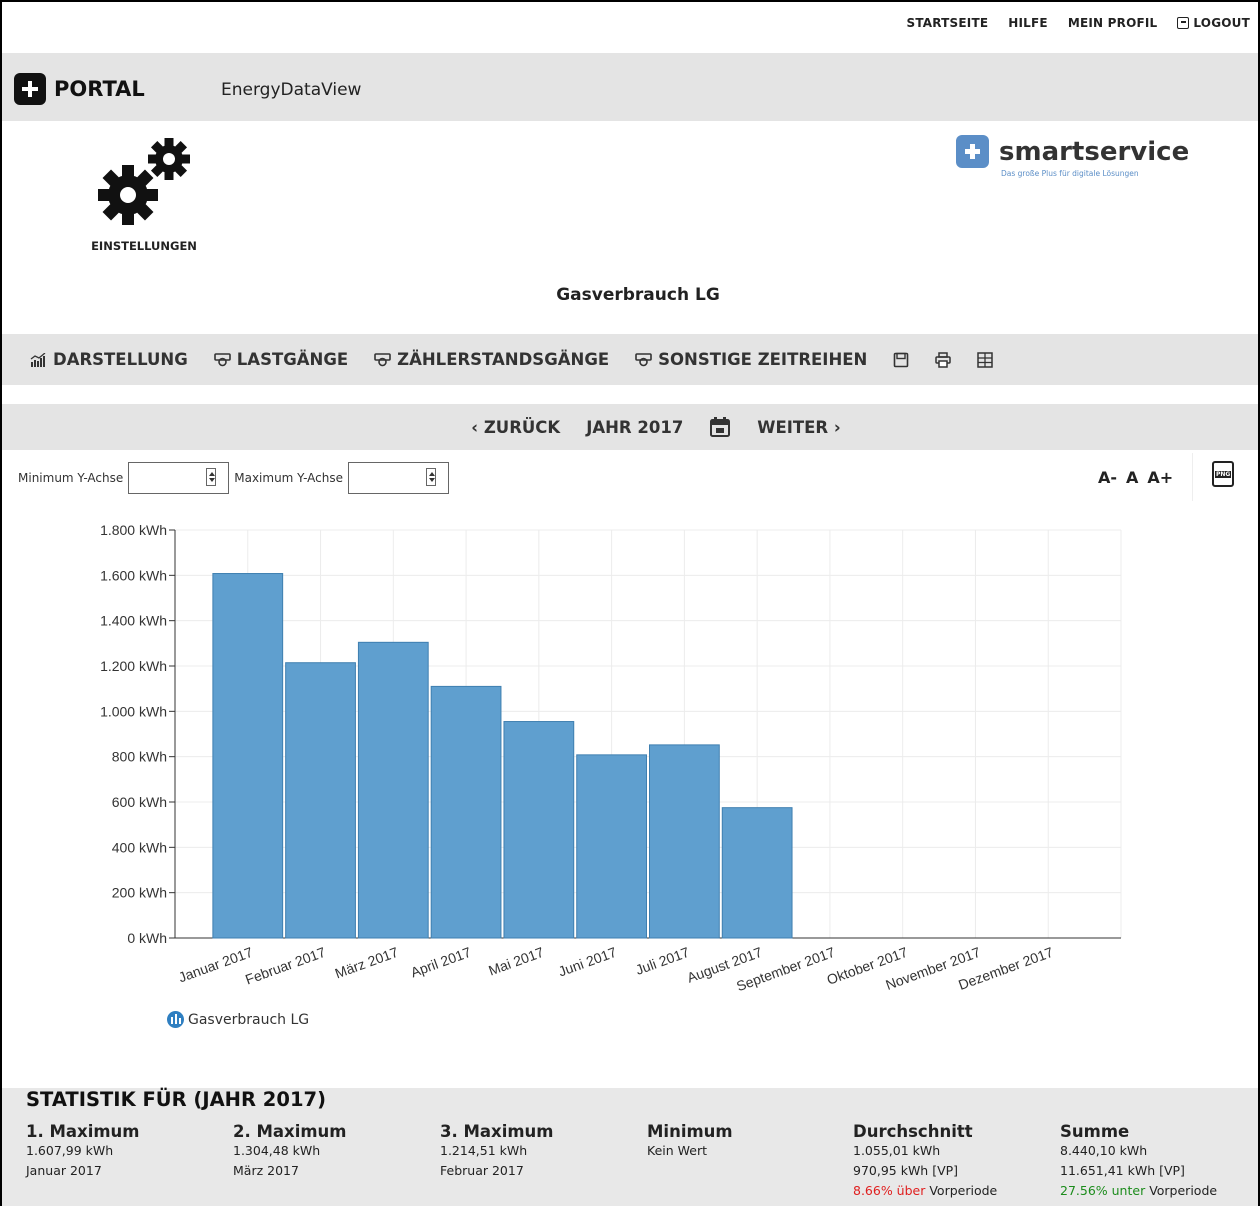 The height and width of the screenshot is (1206, 1260). Describe the element at coordinates (83, 1131) in the screenshot. I see `stat-heading: 1. Maximum` at that location.